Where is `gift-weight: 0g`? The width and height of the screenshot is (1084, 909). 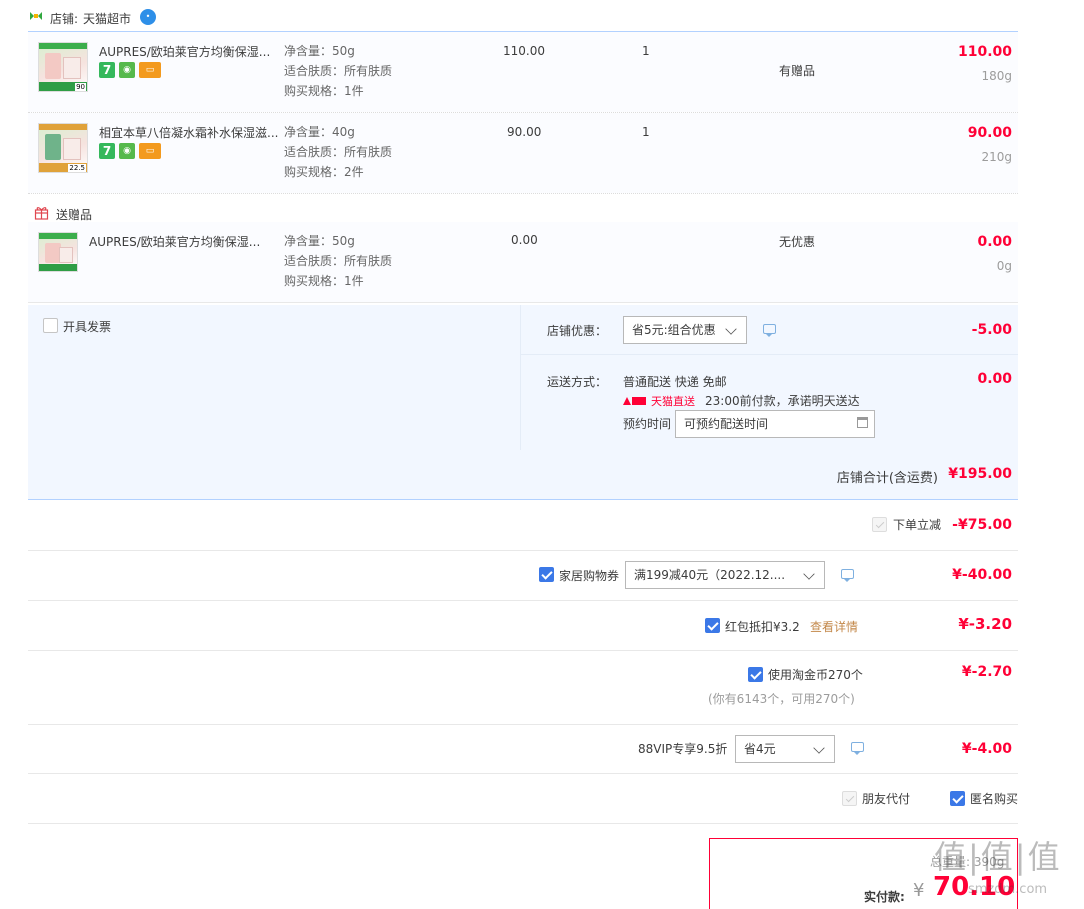
gift-weight: 0g is located at coordinates (1004, 266).